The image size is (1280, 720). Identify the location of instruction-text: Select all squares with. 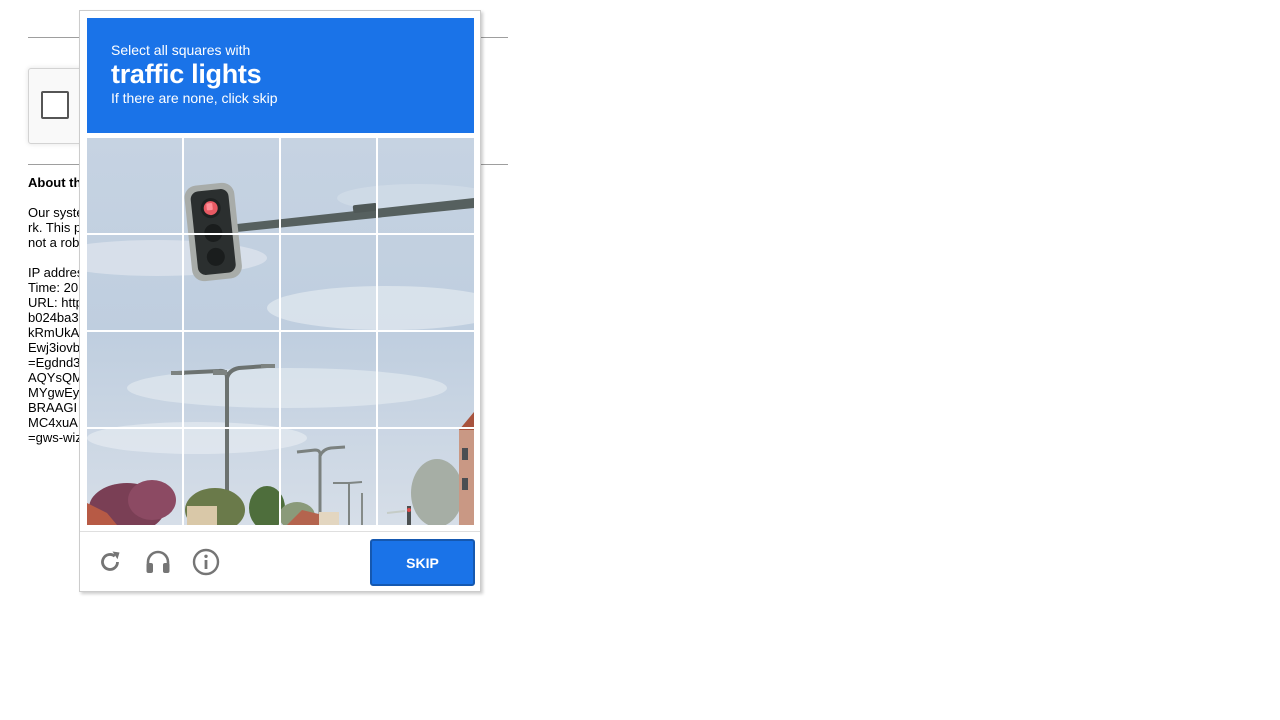
(181, 50).